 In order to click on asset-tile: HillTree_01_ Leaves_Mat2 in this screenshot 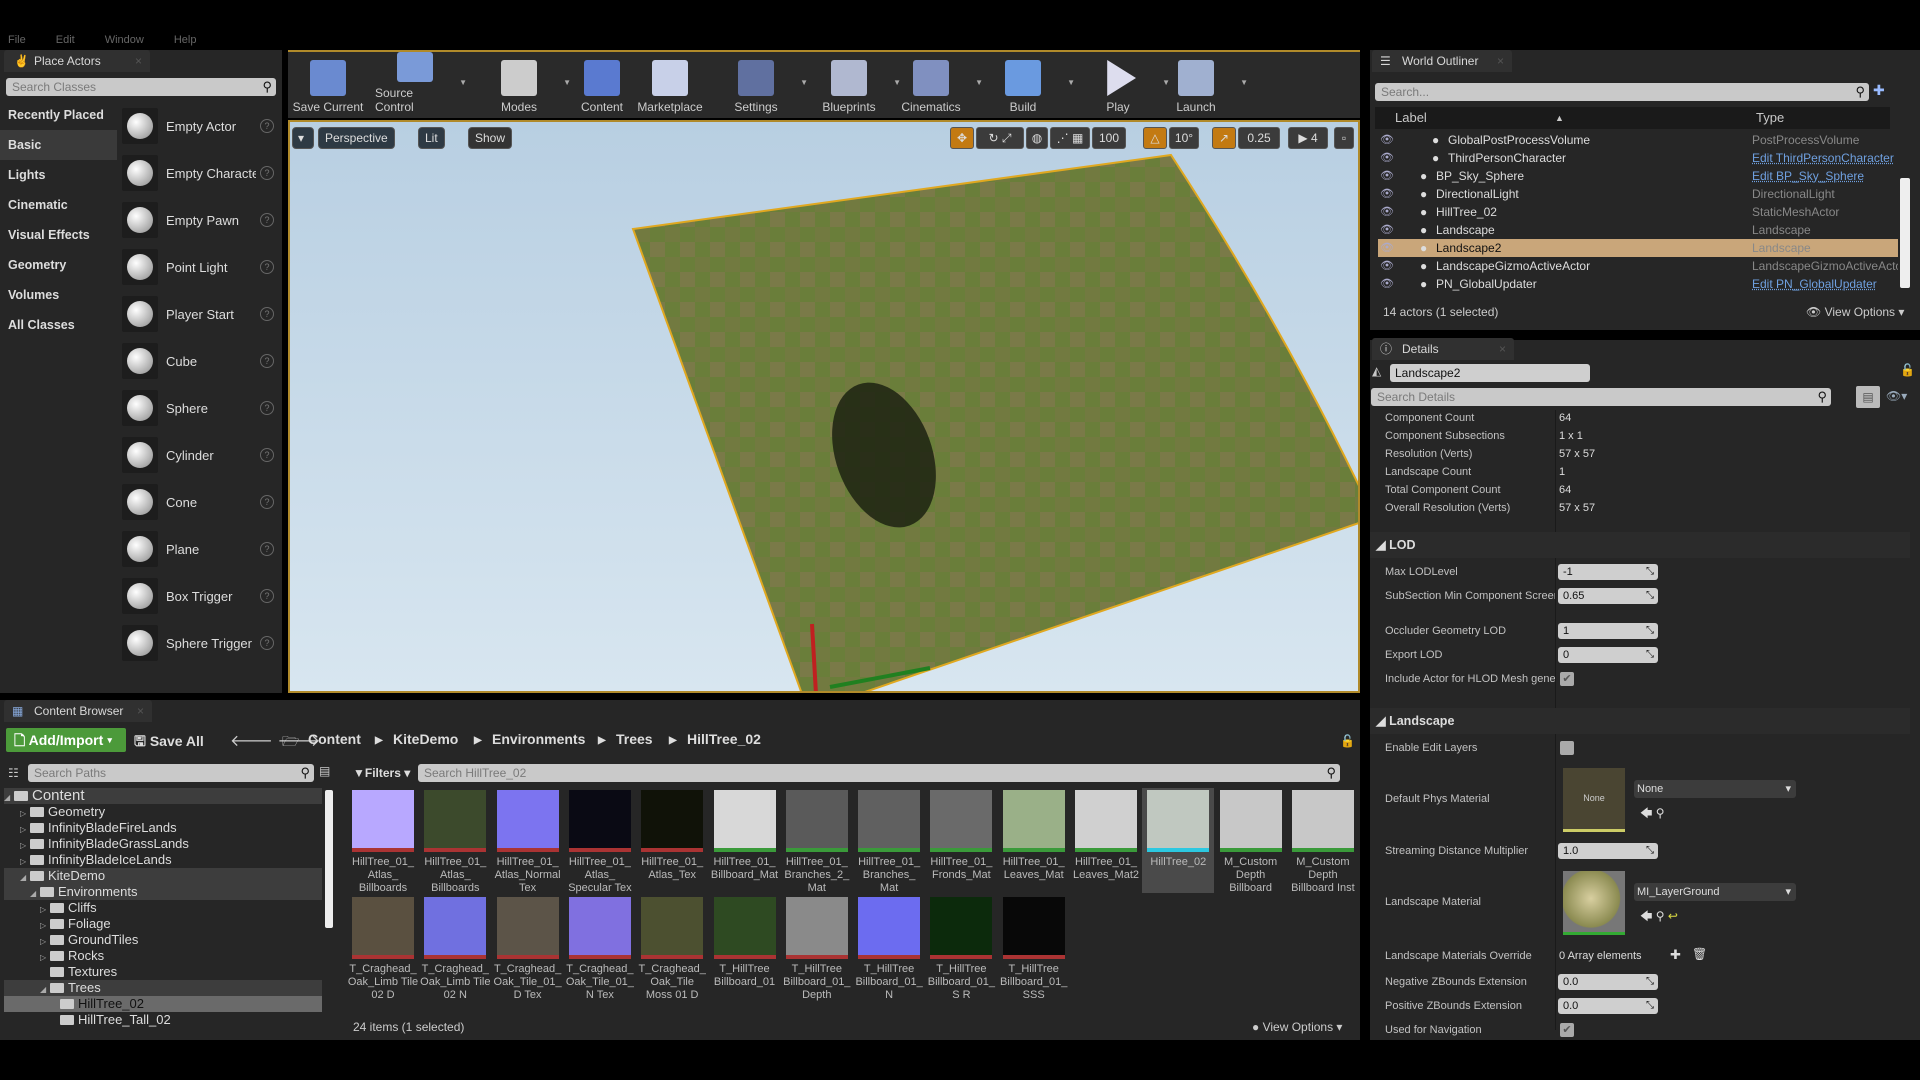, I will do `click(1106, 840)`.